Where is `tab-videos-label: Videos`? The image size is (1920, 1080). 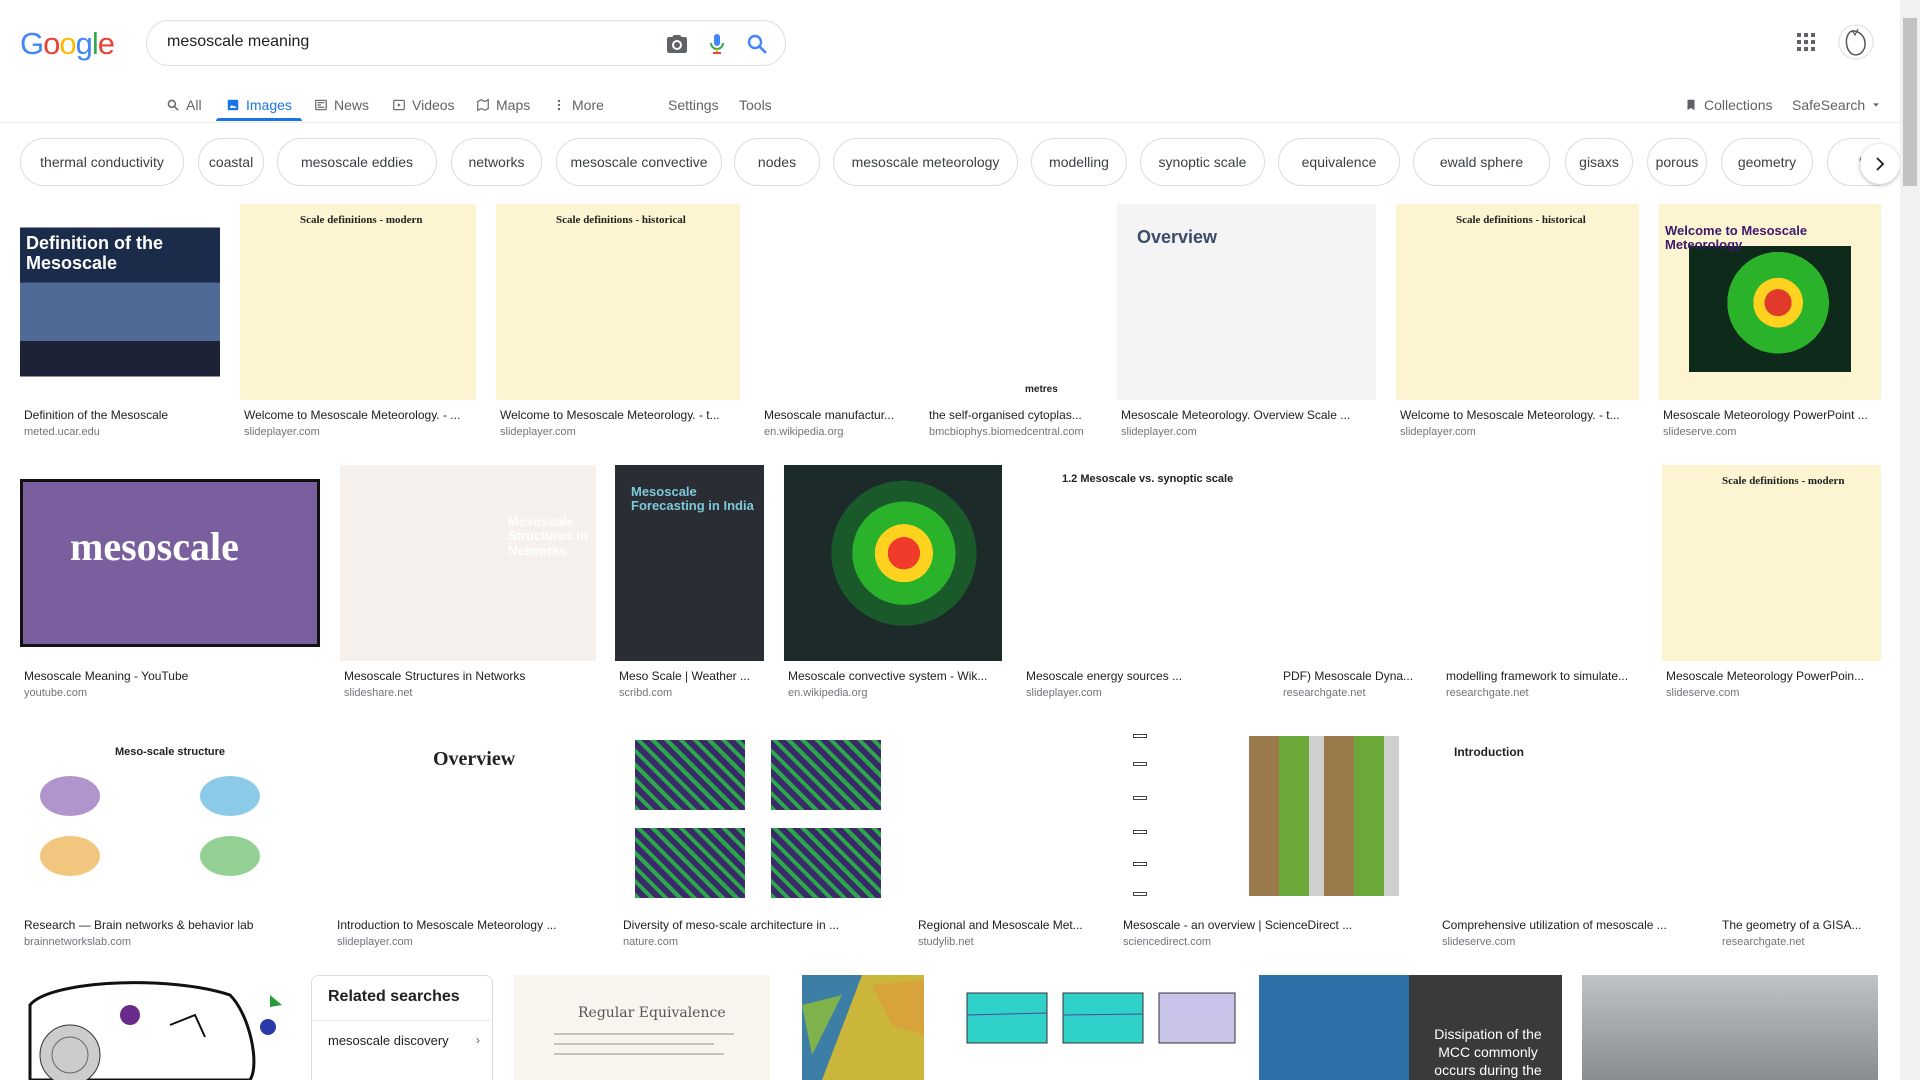 tab-videos-label: Videos is located at coordinates (433, 105).